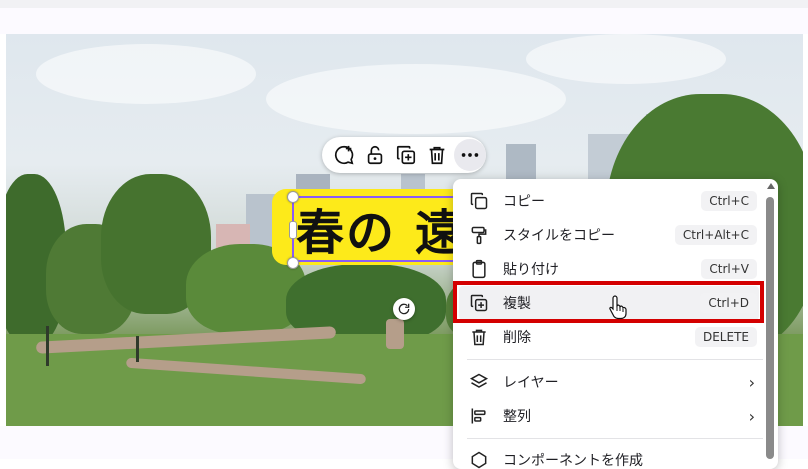 The image size is (808, 469). Describe the element at coordinates (618, 307) in the screenshot. I see `hand-pointer-icon` at that location.